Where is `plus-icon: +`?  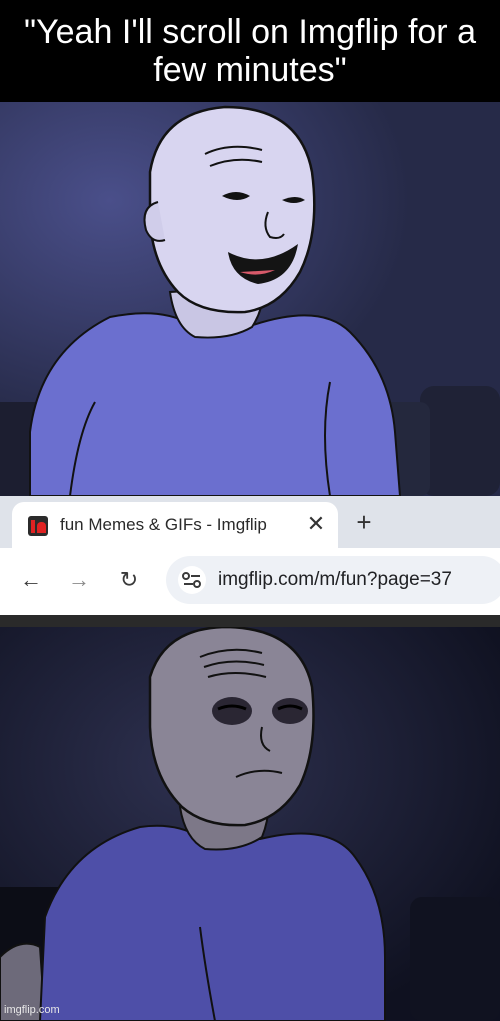
plus-icon: + is located at coordinates (364, 522).